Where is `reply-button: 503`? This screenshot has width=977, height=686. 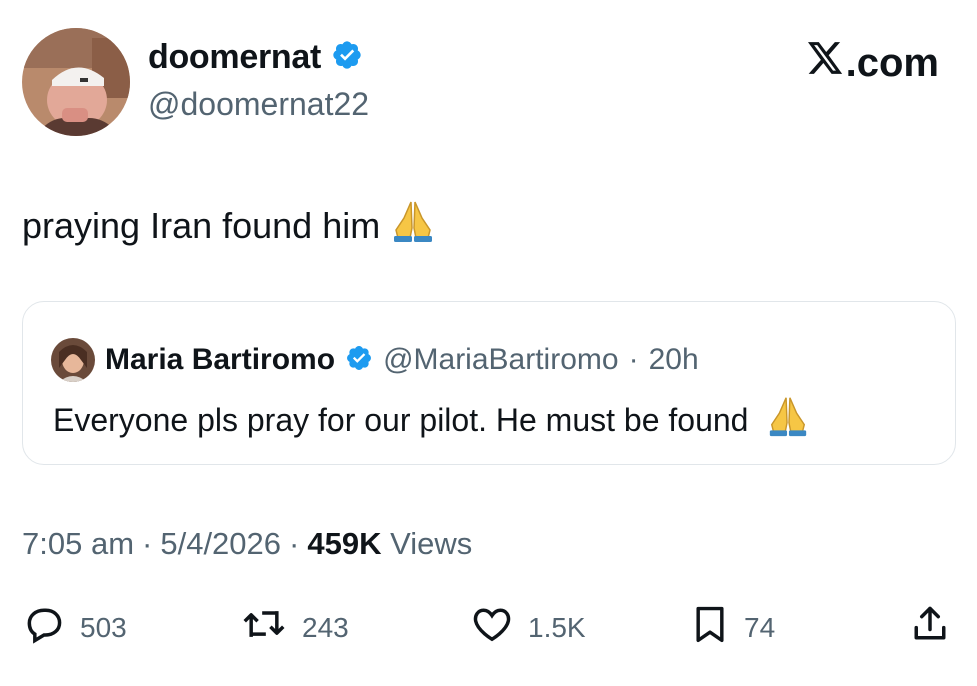 reply-button: 503 is located at coordinates (74, 627).